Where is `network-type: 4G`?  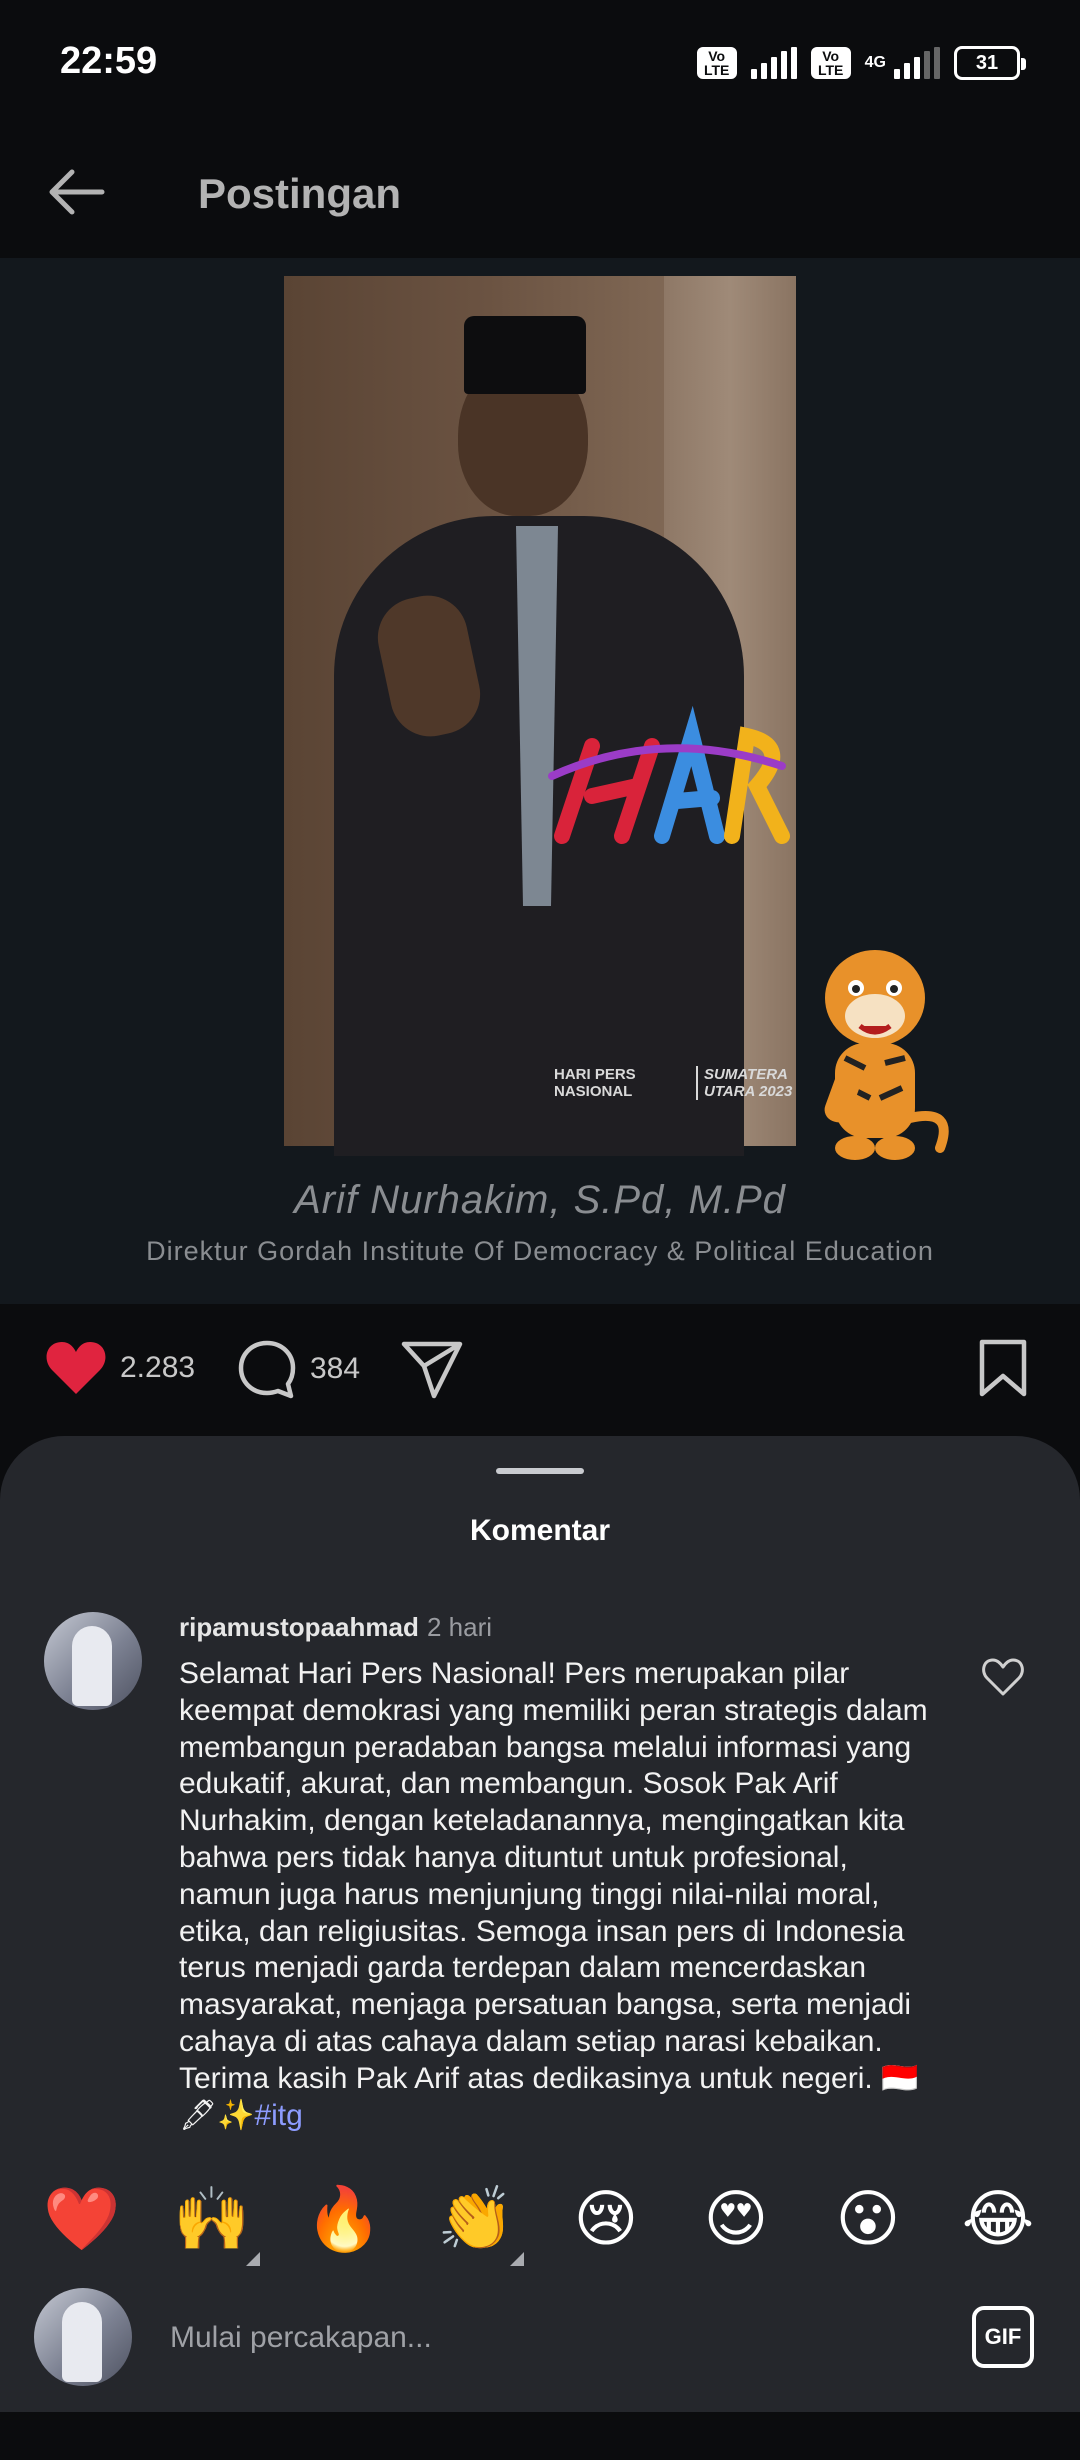 network-type: 4G is located at coordinates (875, 62).